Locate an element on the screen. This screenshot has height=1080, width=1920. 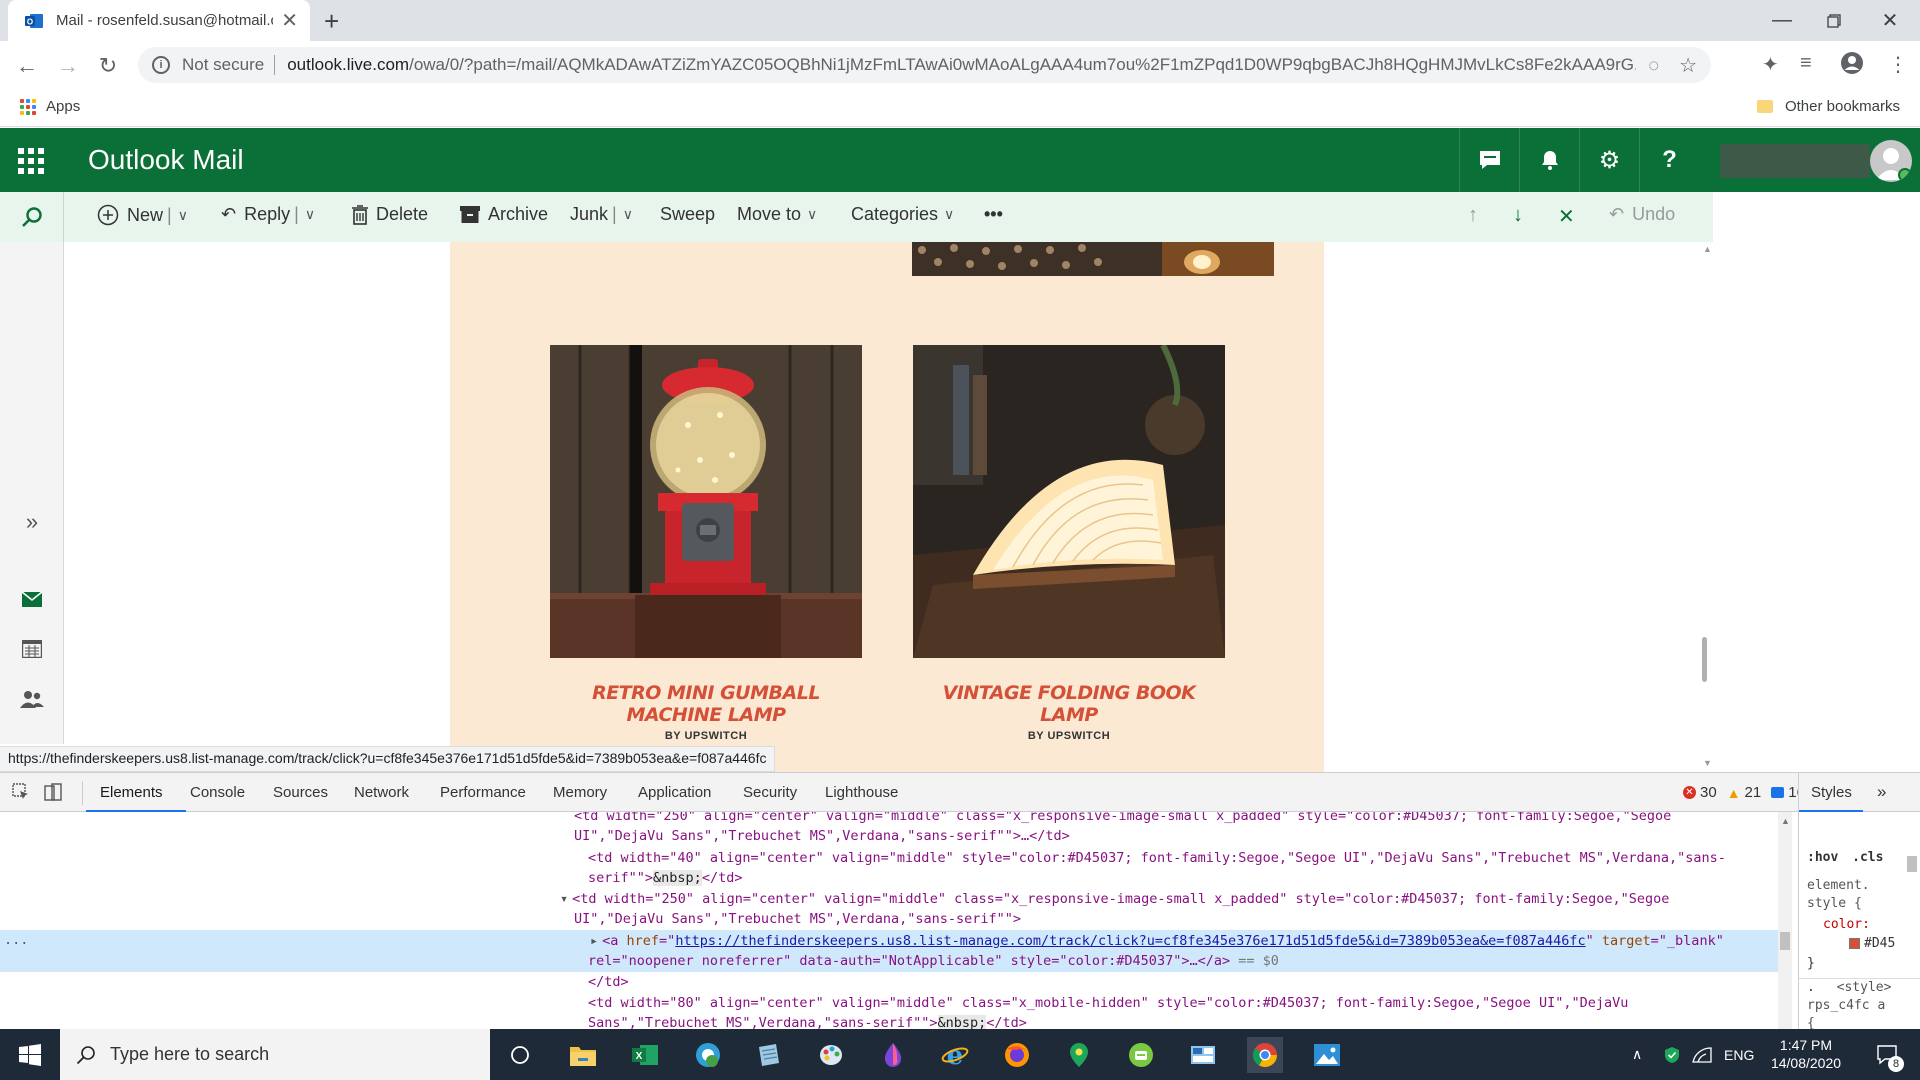
extensions-puzzle-icon: ✦ is located at coordinates (1770, 64).